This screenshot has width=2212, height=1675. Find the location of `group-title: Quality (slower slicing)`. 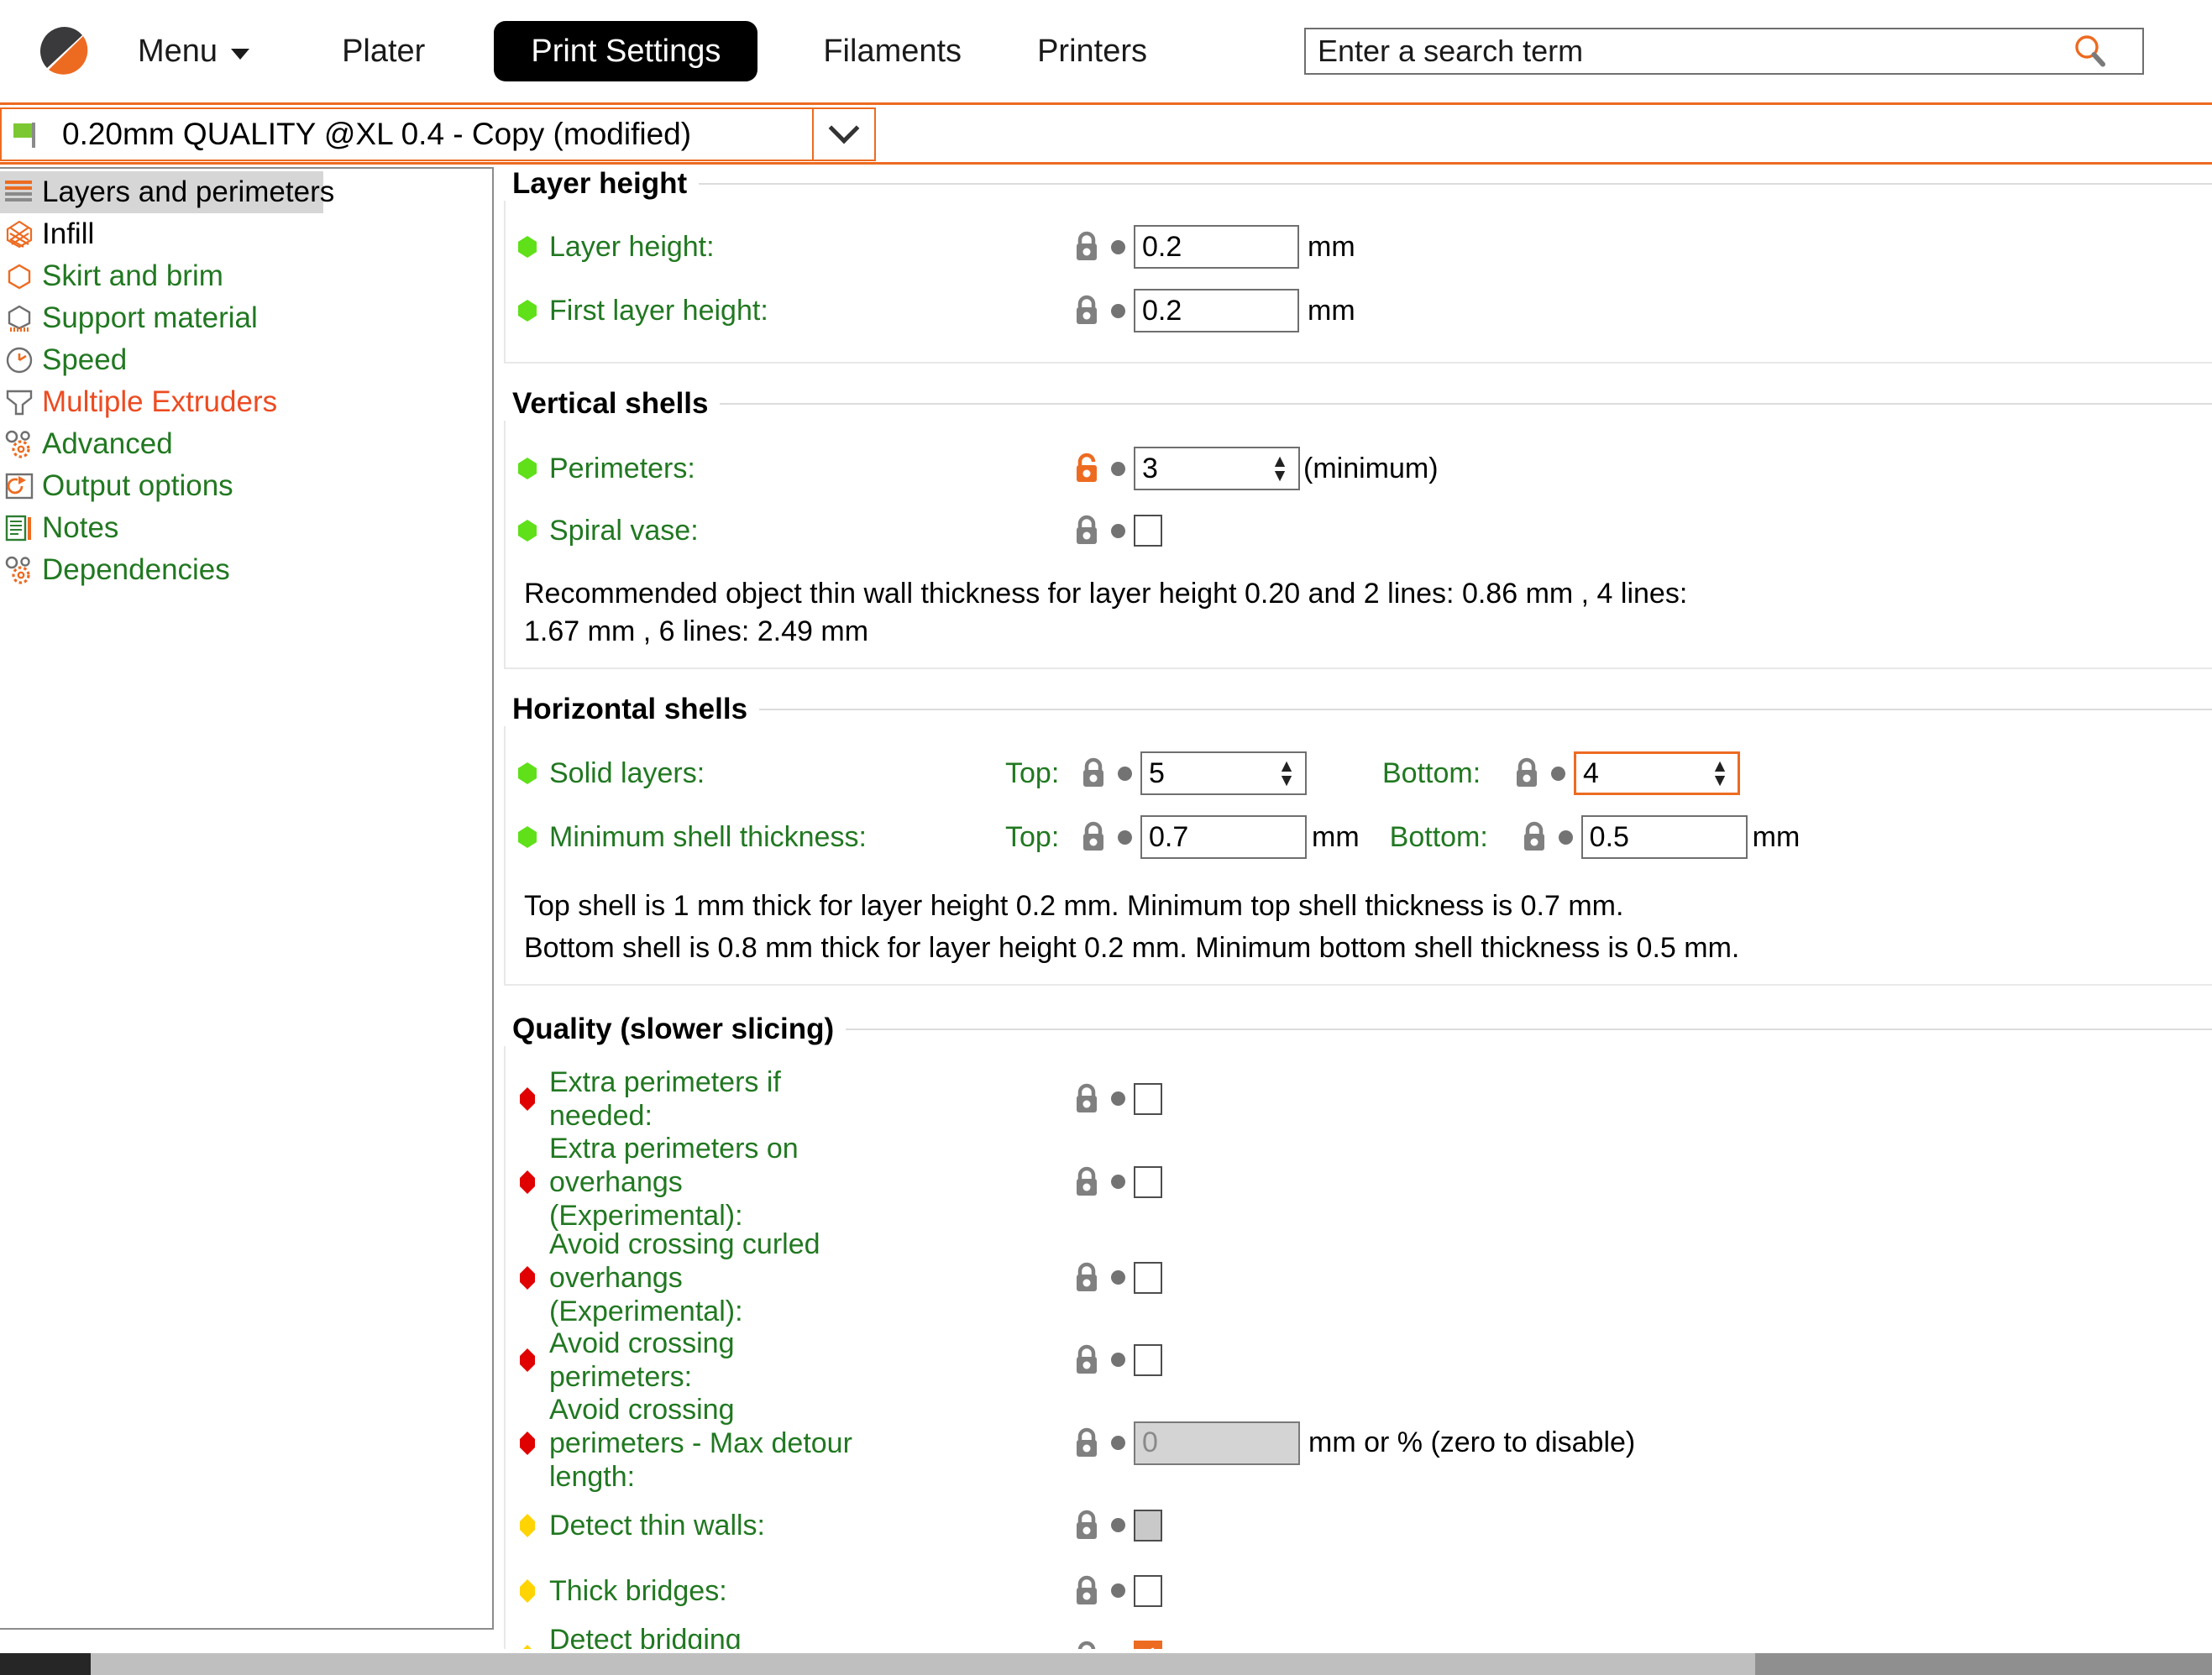

group-title: Quality (slower slicing) is located at coordinates (1358, 1029).